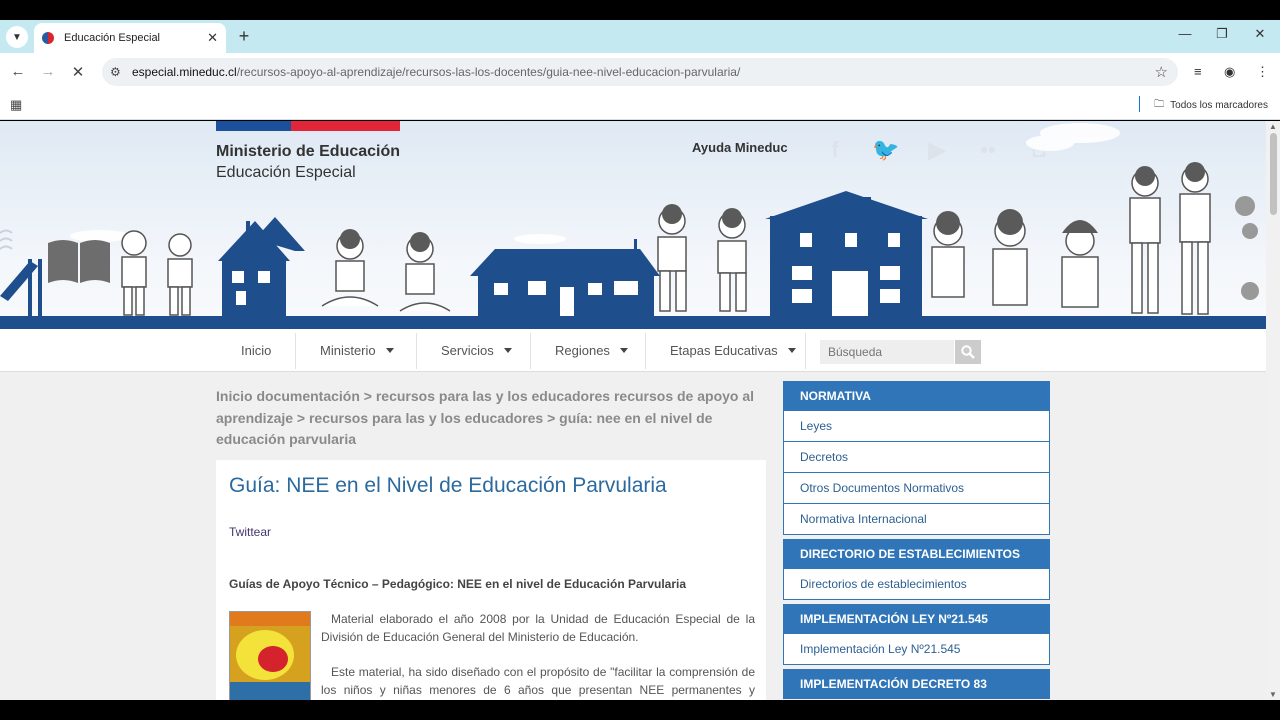 The width and height of the screenshot is (1280, 720). I want to click on top-black-bar, so click(640, 10).